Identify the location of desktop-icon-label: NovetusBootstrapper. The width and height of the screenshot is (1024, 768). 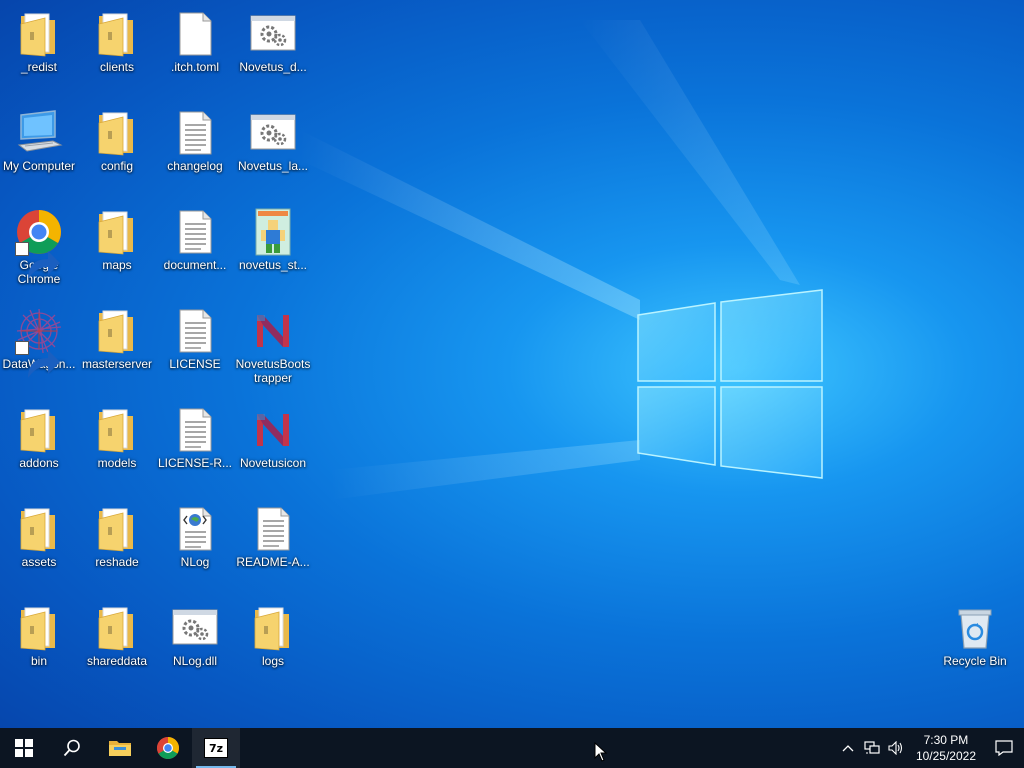
(273, 371).